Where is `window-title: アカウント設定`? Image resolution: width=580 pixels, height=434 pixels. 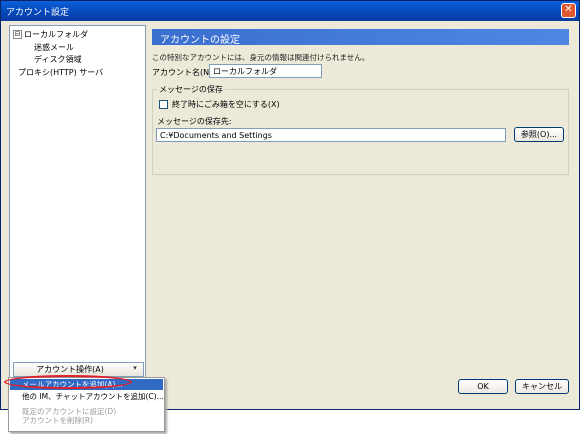
window-title: アカウント設定 is located at coordinates (38, 13).